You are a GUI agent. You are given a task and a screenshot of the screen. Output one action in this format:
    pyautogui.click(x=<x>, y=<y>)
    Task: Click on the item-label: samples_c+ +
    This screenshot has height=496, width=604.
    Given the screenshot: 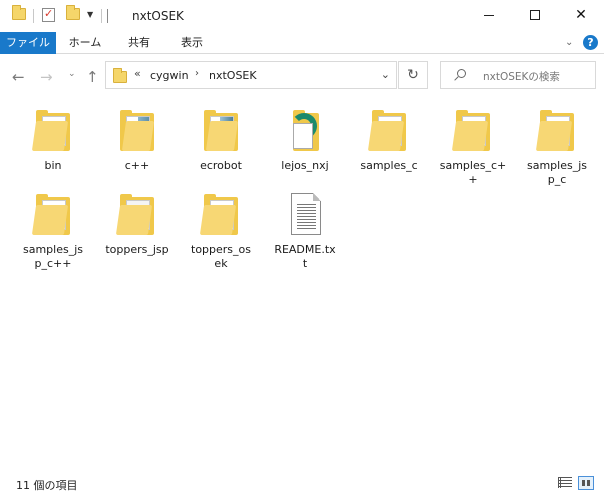 What is the action you would take?
    pyautogui.click(x=473, y=172)
    